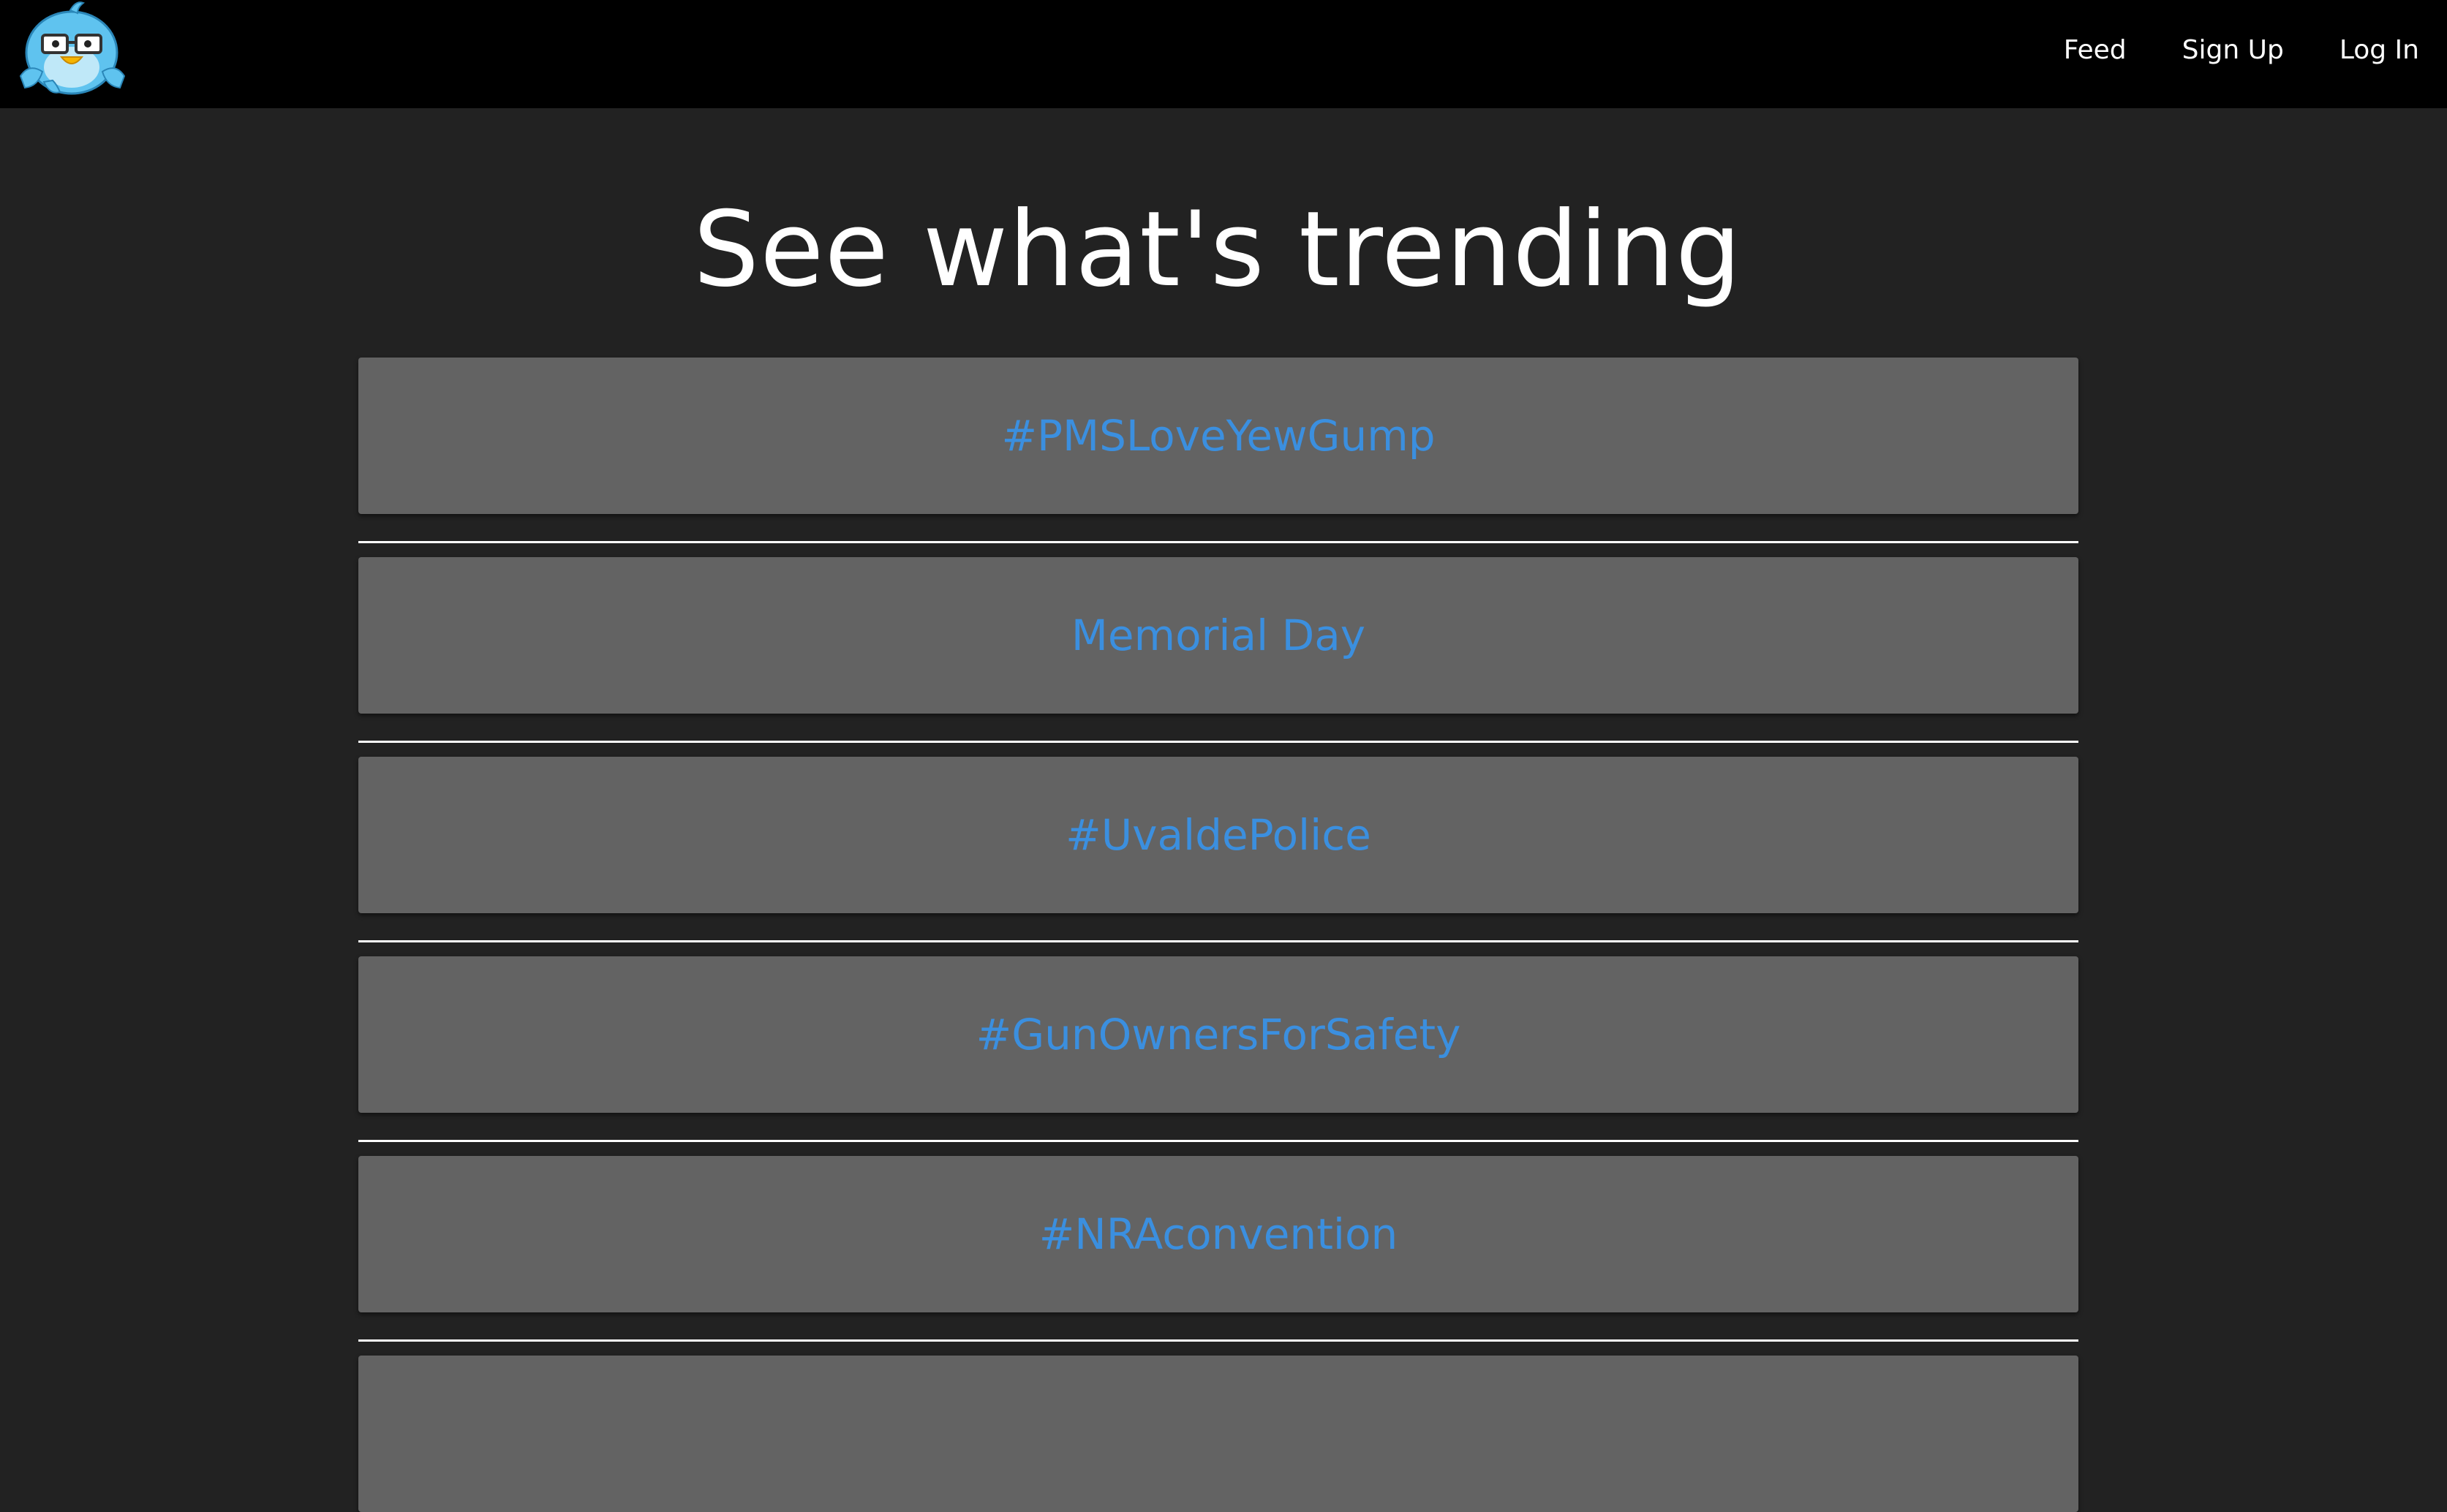  Describe the element at coordinates (1218, 1434) in the screenshot. I see `trend-item` at that location.